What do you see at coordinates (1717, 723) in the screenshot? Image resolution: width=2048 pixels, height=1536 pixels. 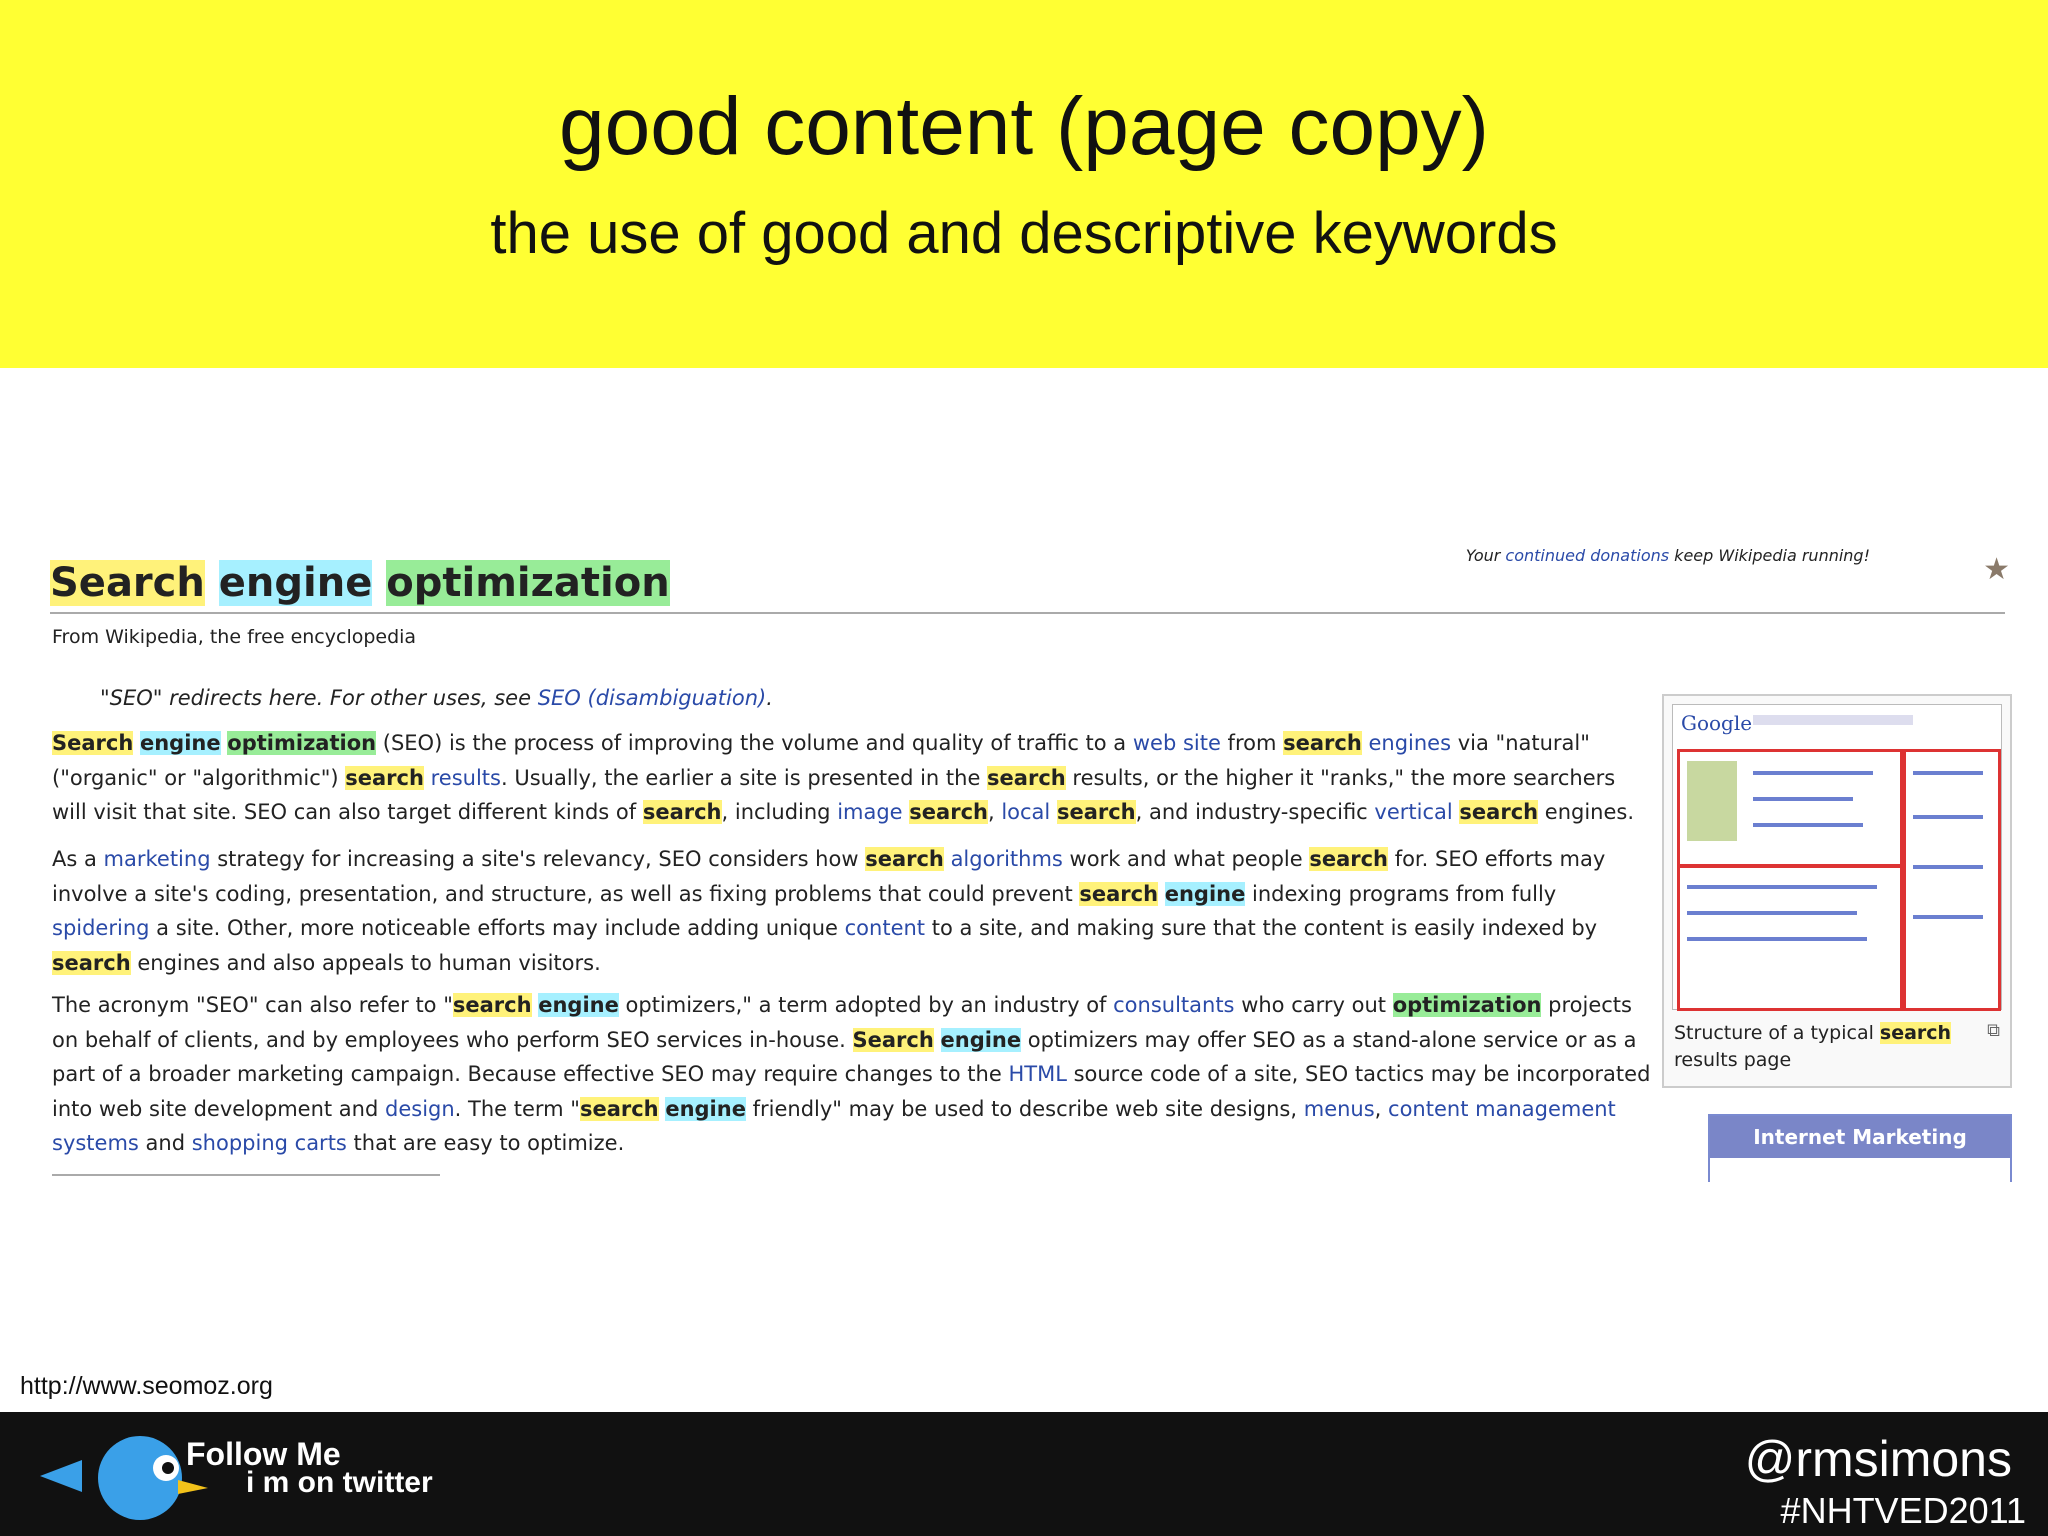 I see `google-logo: Google` at bounding box center [1717, 723].